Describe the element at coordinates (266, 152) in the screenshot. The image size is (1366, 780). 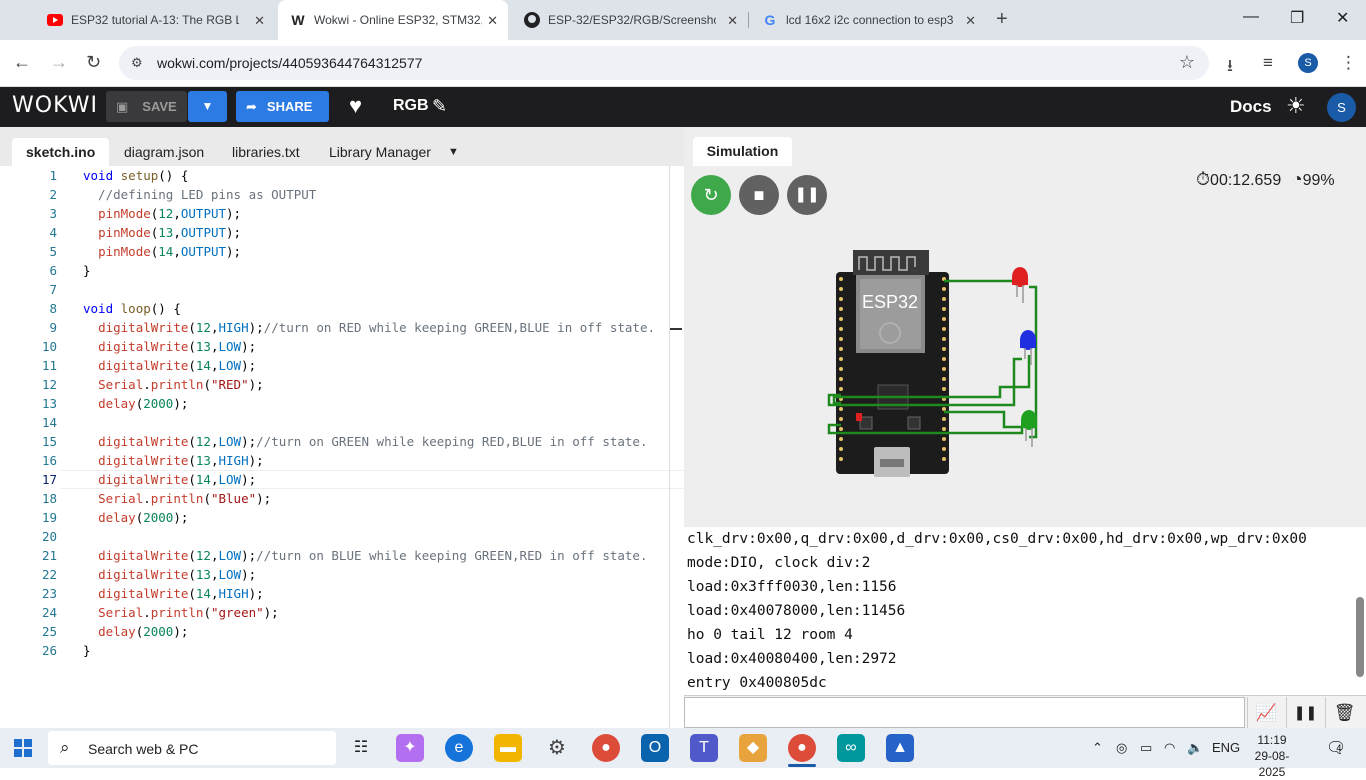
I see `tab-libraries-txt: libraries.txt` at that location.